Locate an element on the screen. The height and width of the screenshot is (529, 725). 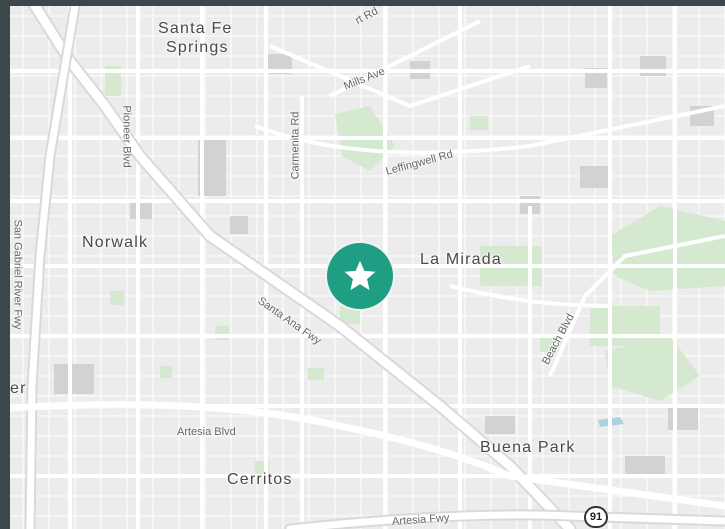
road-label-carmenita-rd: Carmenita Rd is located at coordinates (295, 145).